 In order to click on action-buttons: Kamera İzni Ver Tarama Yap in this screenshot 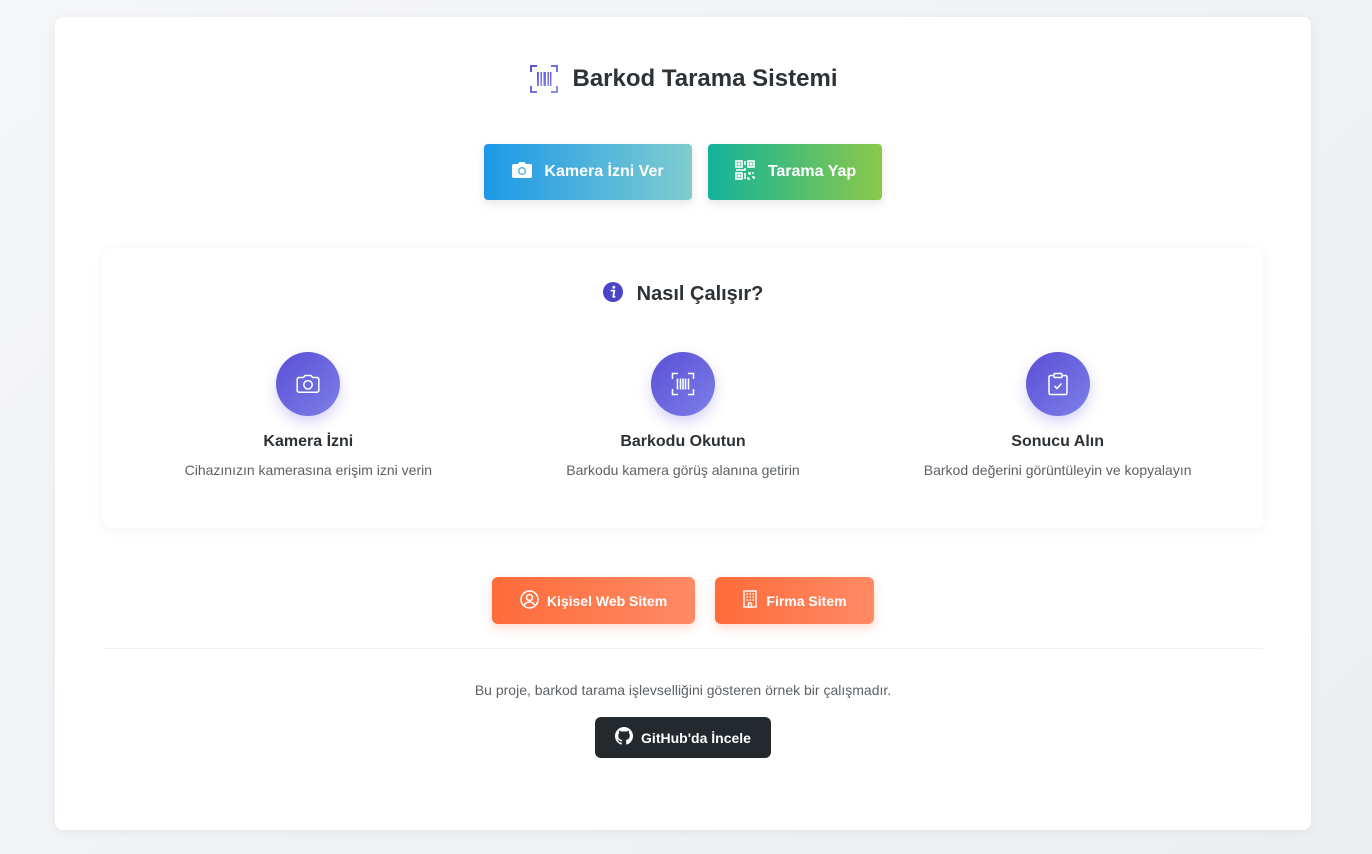, I will do `click(683, 172)`.